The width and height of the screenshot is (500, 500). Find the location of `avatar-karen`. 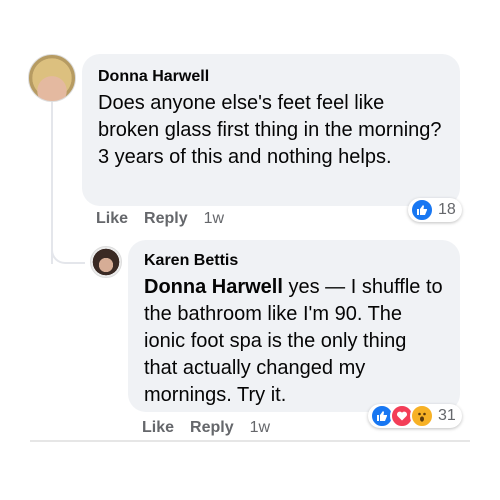

avatar-karen is located at coordinates (106, 262).